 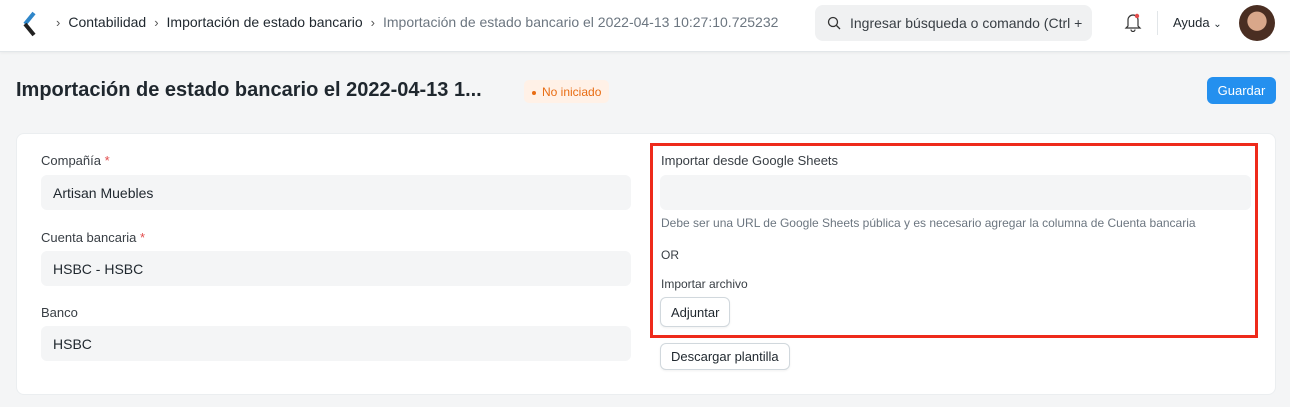 I want to click on download-template-button: Descargar plantilla, so click(x=725, y=356).